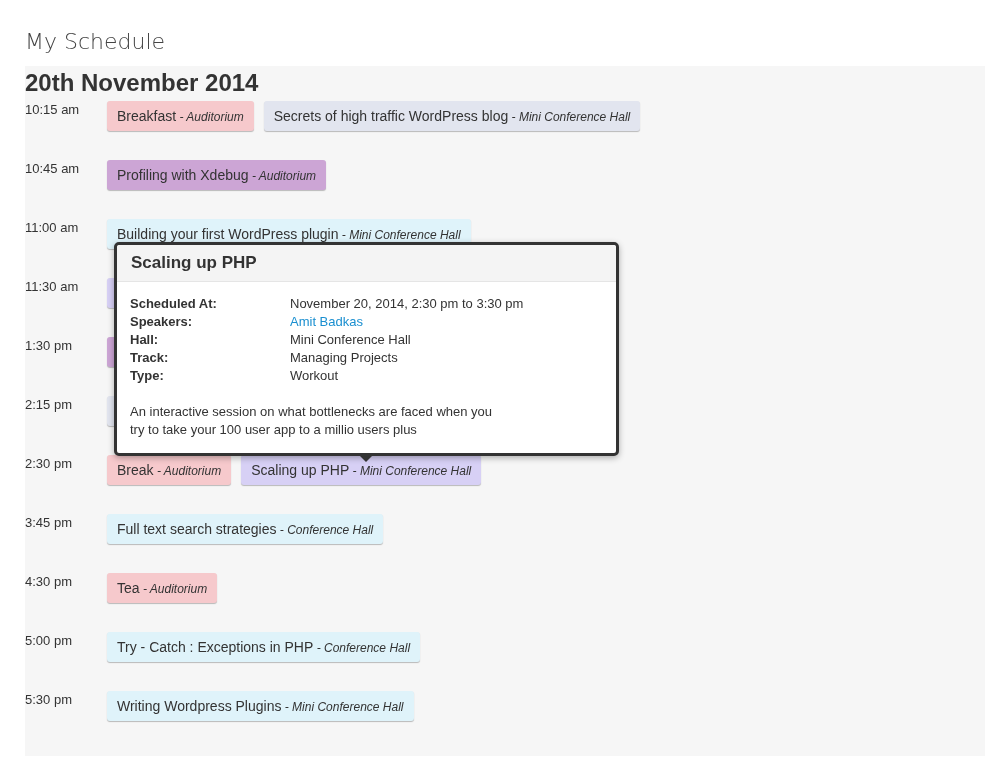 The height and width of the screenshot is (760, 1005). I want to click on time-label: 2:30 pm, so click(49, 463).